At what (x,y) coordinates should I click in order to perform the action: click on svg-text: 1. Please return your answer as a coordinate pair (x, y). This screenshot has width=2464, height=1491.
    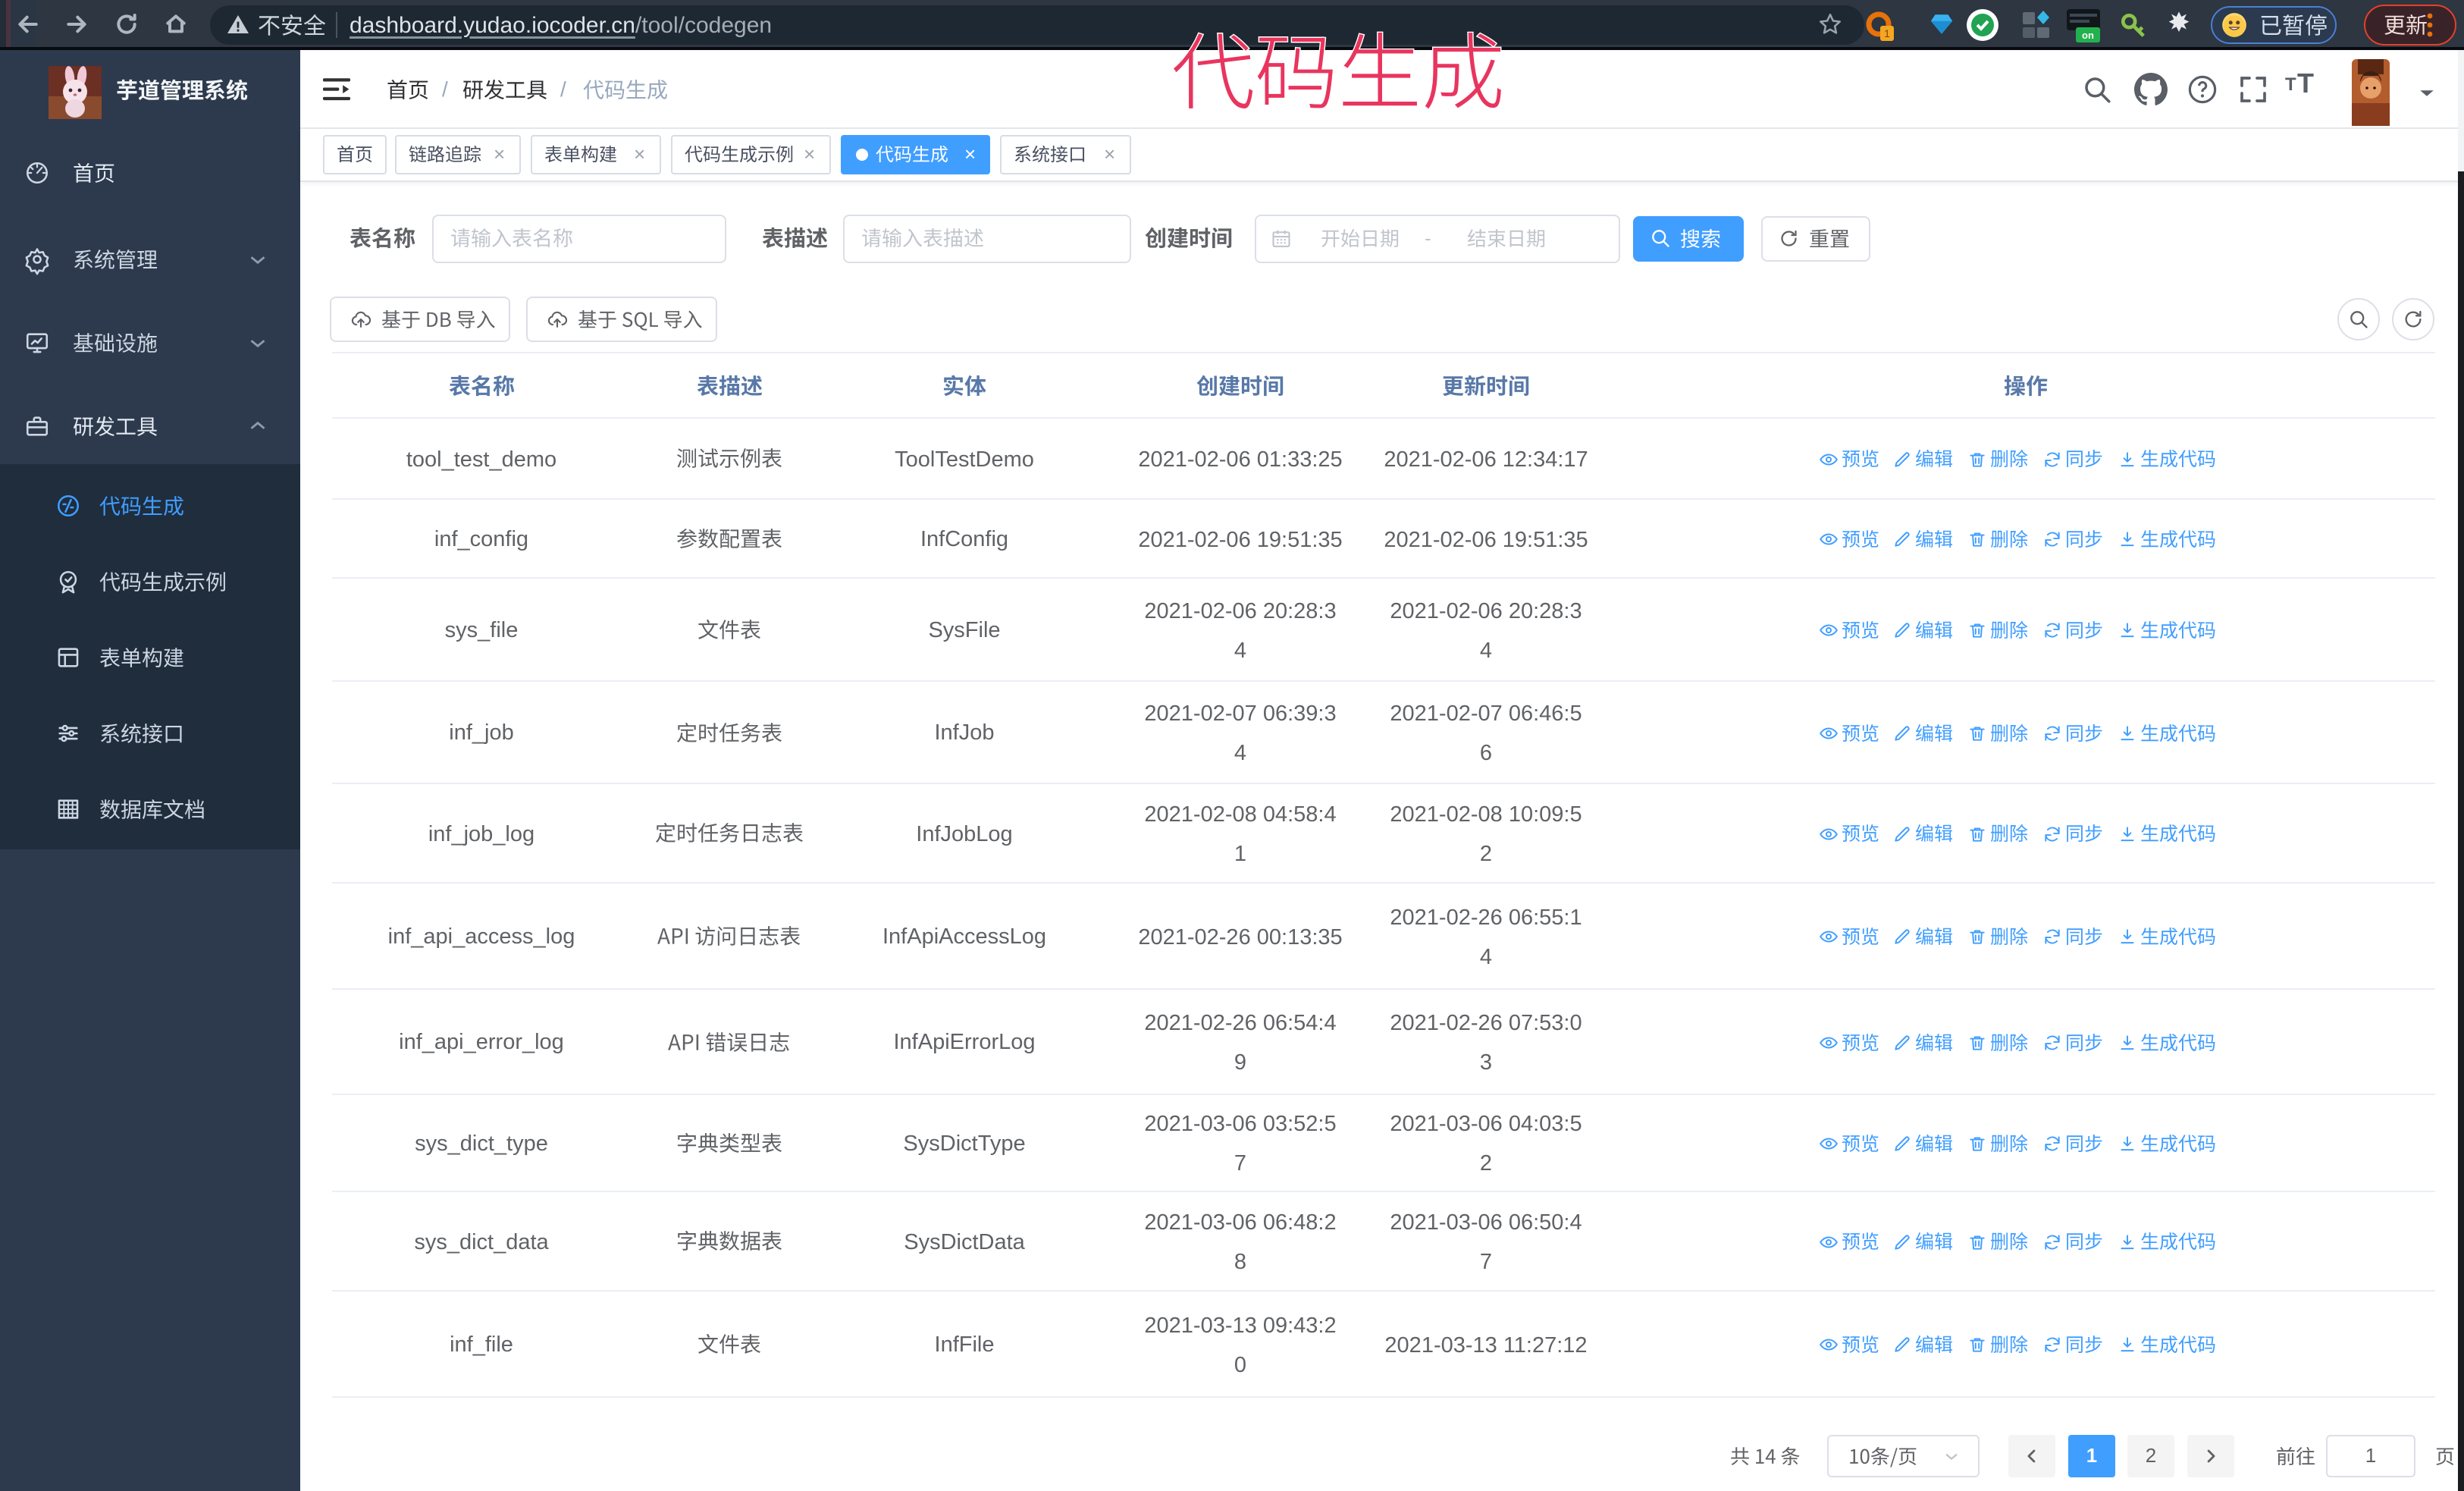
    Looking at the image, I should click on (1887, 33).